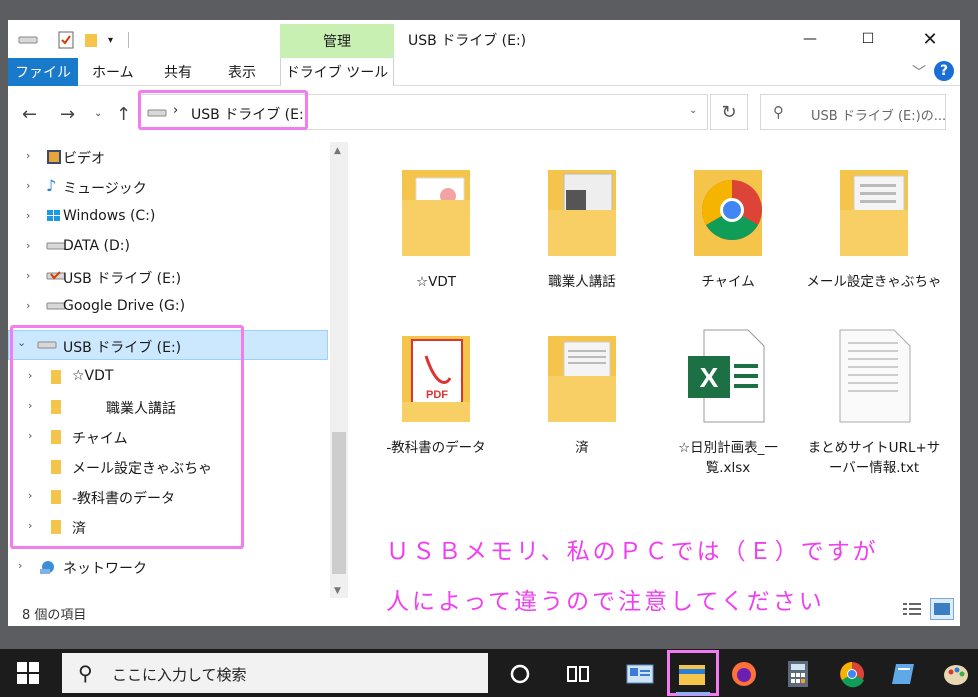 This screenshot has width=978, height=697. What do you see at coordinates (810, 39) in the screenshot?
I see `minimize-button: —` at bounding box center [810, 39].